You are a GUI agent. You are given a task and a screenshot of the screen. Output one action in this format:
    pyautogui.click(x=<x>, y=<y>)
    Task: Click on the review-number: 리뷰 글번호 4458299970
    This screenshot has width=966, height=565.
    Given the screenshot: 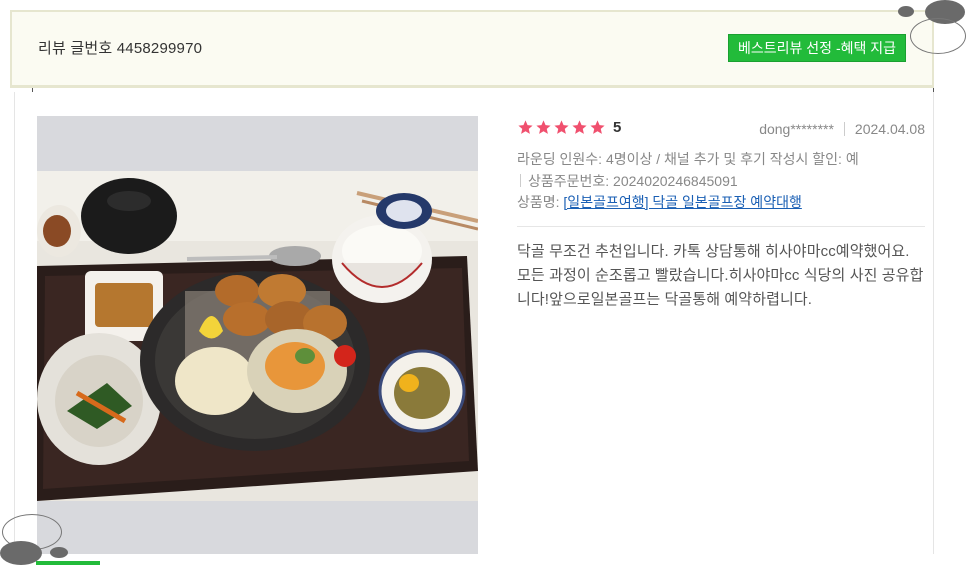 What is the action you would take?
    pyautogui.click(x=120, y=48)
    